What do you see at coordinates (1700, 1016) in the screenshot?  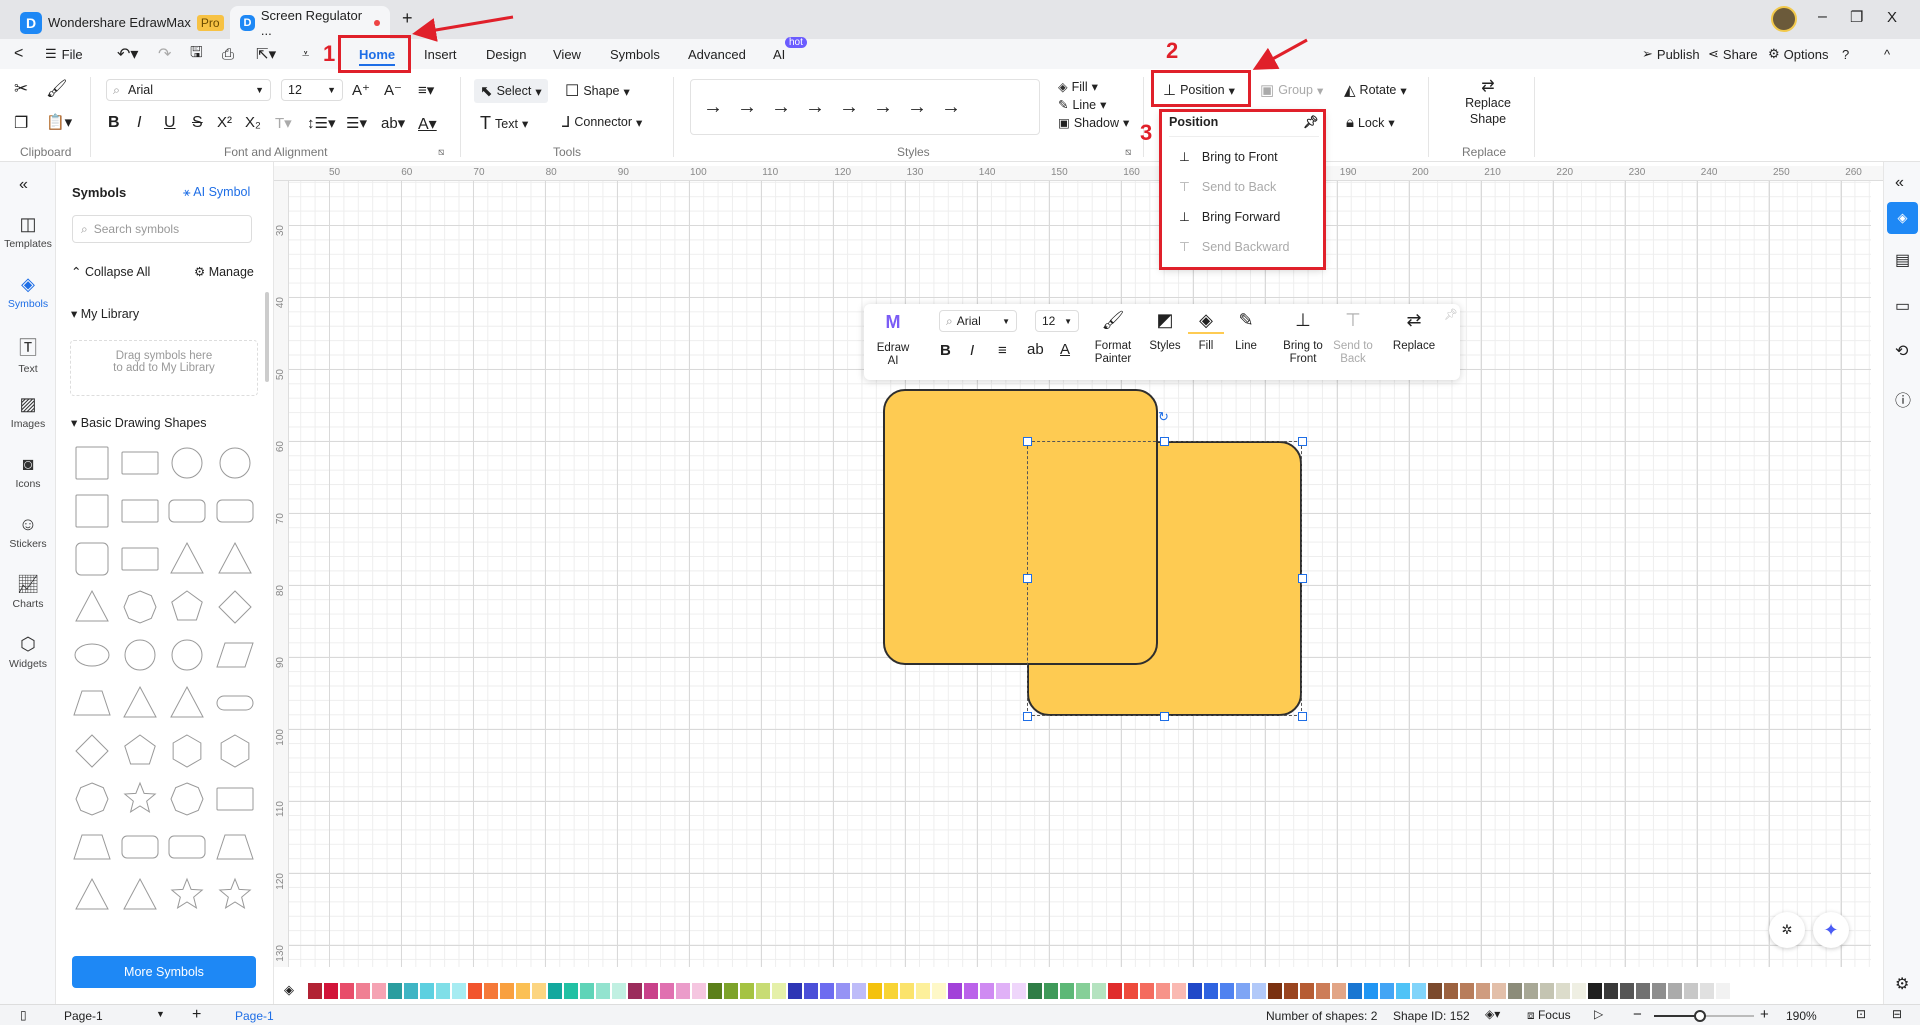 I see `zoom-slider-thumb` at bounding box center [1700, 1016].